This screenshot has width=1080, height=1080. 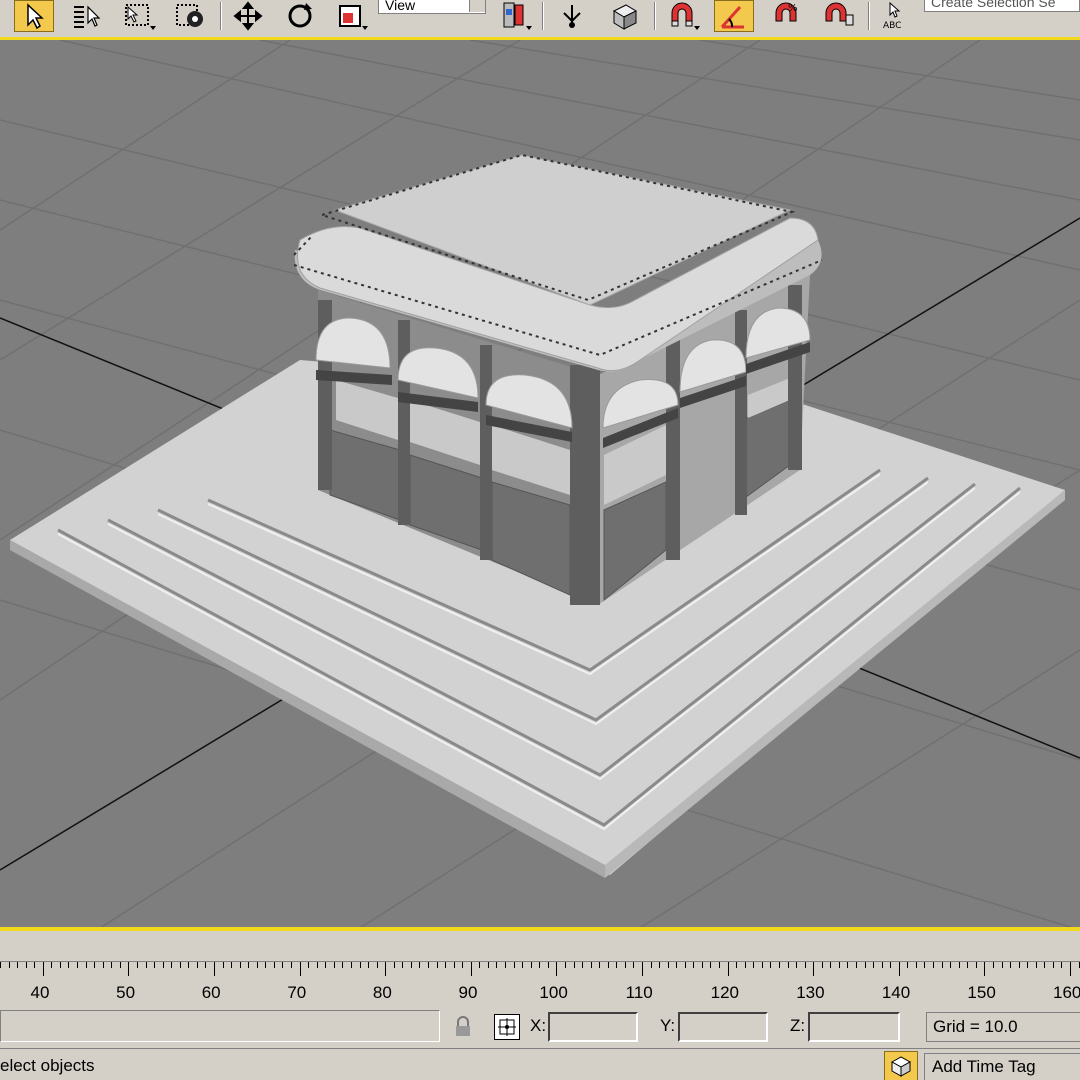 What do you see at coordinates (34, 16) in the screenshot?
I see `select-object-button` at bounding box center [34, 16].